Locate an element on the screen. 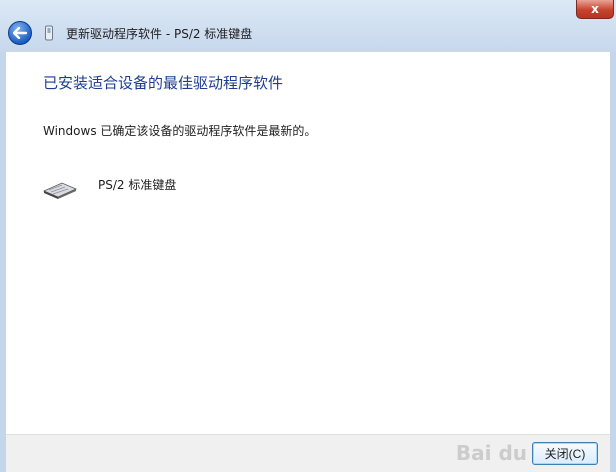 This screenshot has width=616, height=472. back-arrow-icon is located at coordinates (20, 33).